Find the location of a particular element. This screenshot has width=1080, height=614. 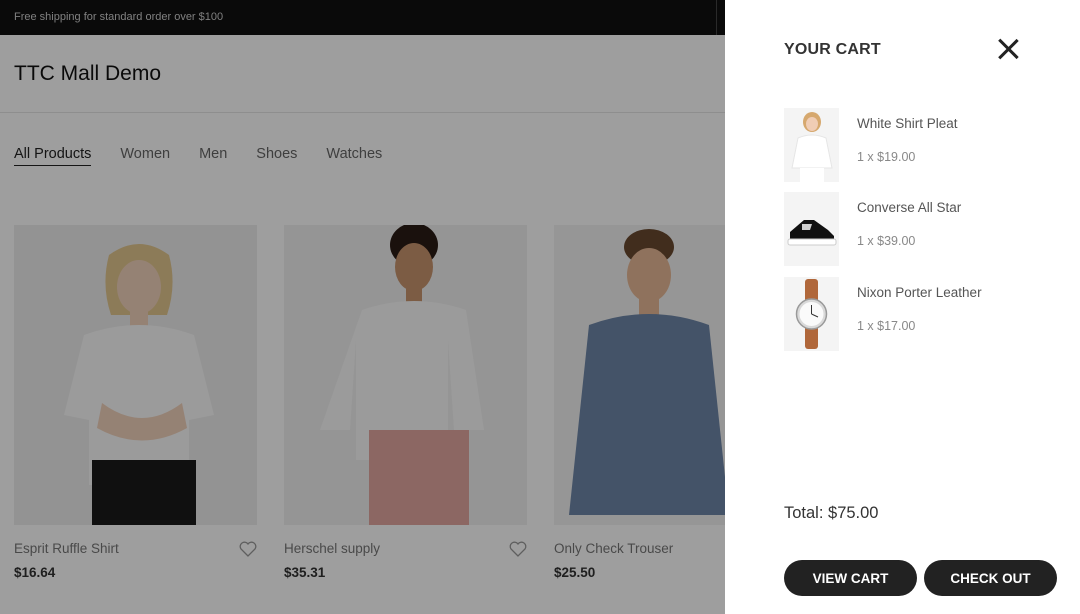

cart-item-qty-price: 1 x $39.00 is located at coordinates (886, 241).